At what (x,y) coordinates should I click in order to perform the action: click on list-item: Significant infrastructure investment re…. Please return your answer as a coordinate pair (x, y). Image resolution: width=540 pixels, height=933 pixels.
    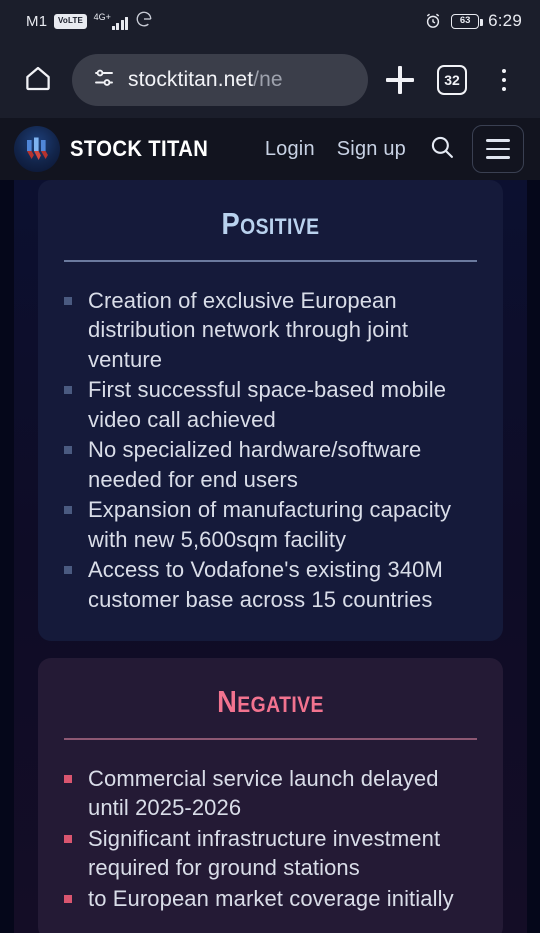
    Looking at the image, I should click on (270, 853).